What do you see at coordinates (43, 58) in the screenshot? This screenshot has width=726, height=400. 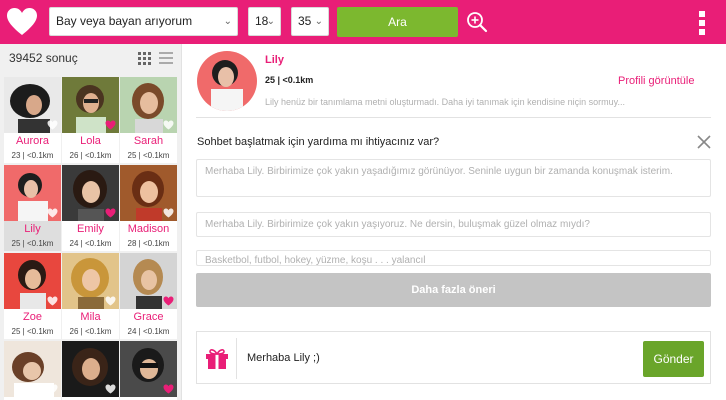 I see `results-count: 39452 sonuç` at bounding box center [43, 58].